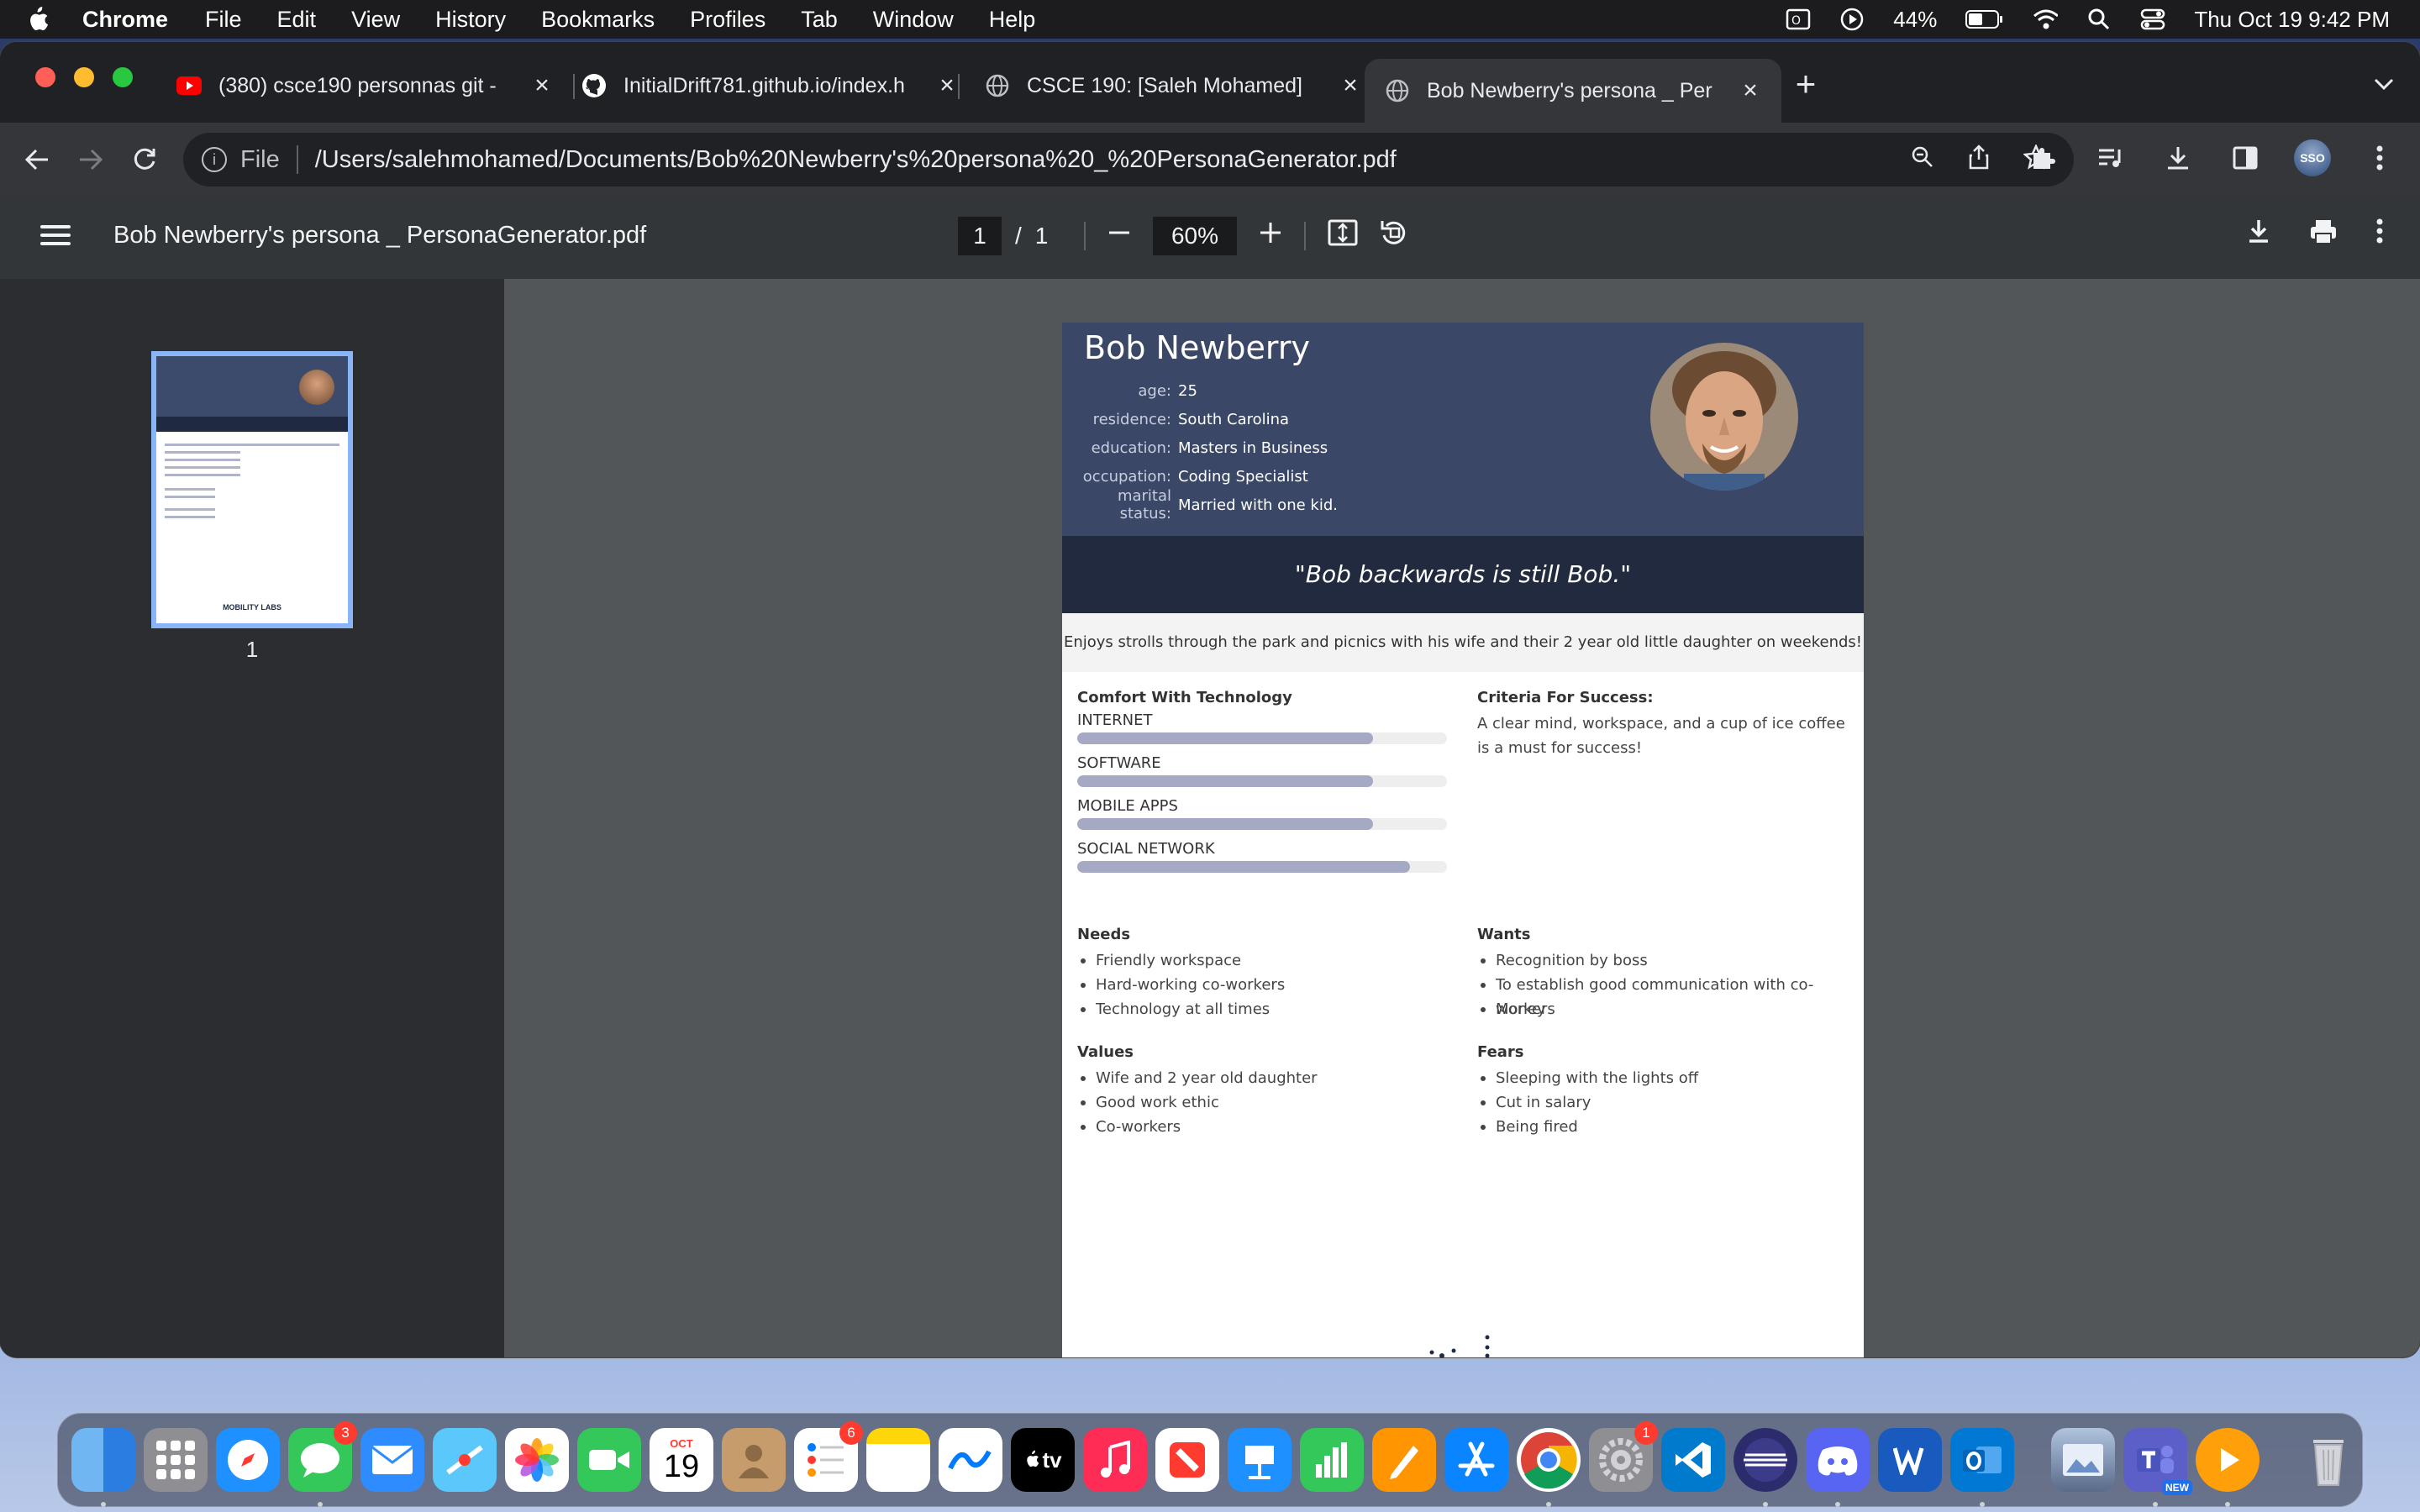  What do you see at coordinates (37, 19) in the screenshot?
I see `apple-menu-icon` at bounding box center [37, 19].